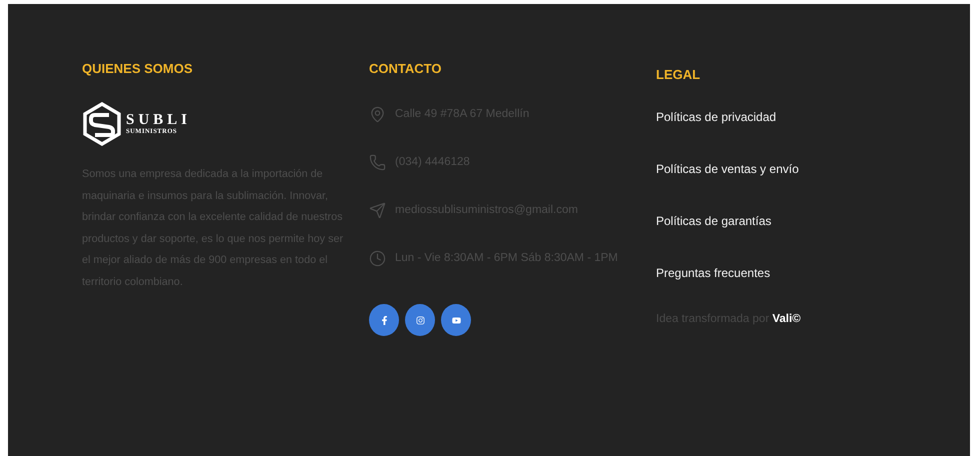 The width and height of the screenshot is (978, 456). What do you see at coordinates (713, 273) in the screenshot?
I see `legal-link: Preguntas frecuentes` at bounding box center [713, 273].